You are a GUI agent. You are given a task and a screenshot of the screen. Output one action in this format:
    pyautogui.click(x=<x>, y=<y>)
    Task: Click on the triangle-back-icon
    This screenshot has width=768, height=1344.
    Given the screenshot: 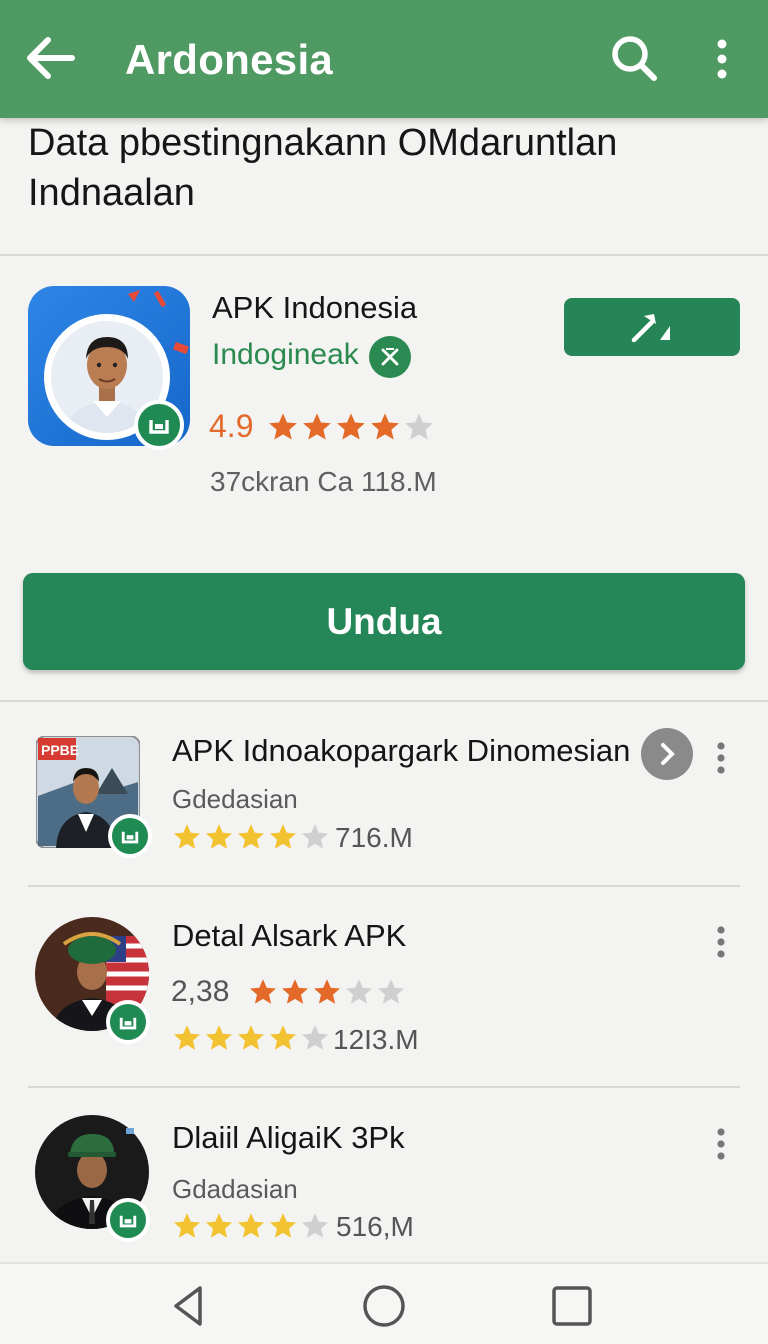 What is the action you would take?
    pyautogui.click(x=188, y=1306)
    